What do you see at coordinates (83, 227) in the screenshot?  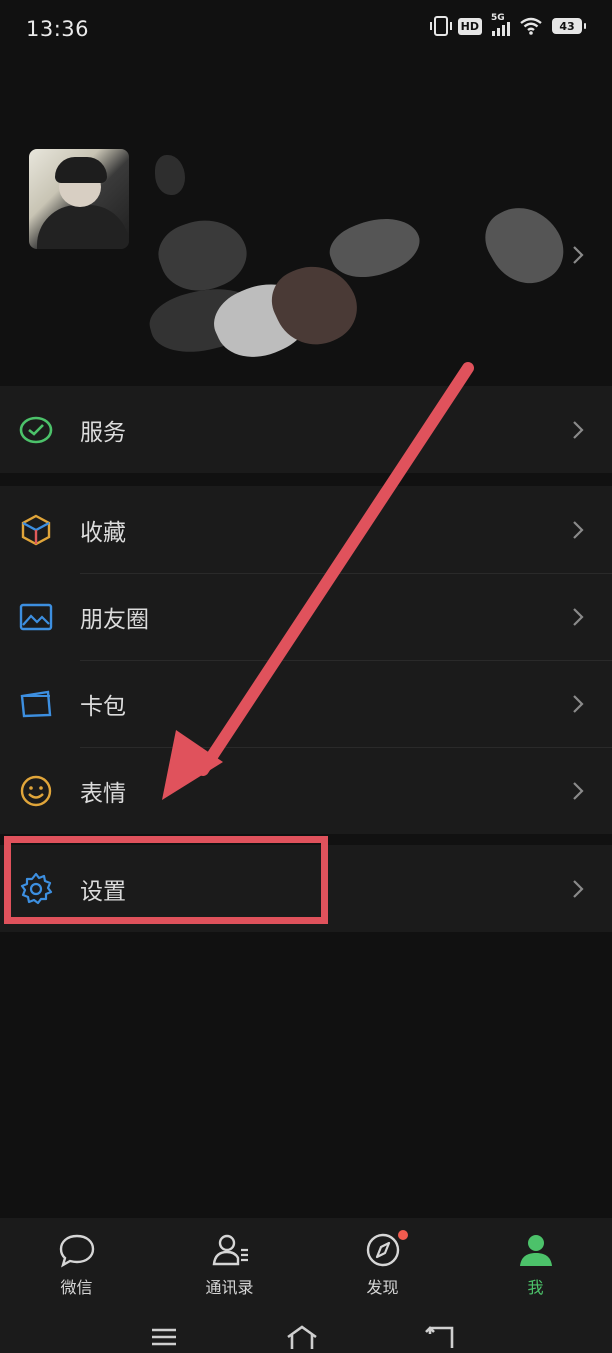 I see `avatar-figure-body` at bounding box center [83, 227].